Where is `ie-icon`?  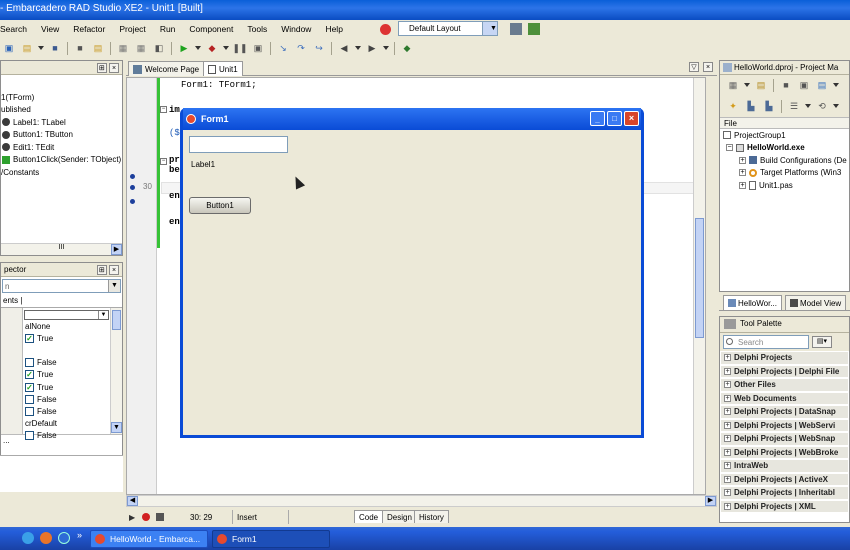
ie-icon is located at coordinates (28, 538).